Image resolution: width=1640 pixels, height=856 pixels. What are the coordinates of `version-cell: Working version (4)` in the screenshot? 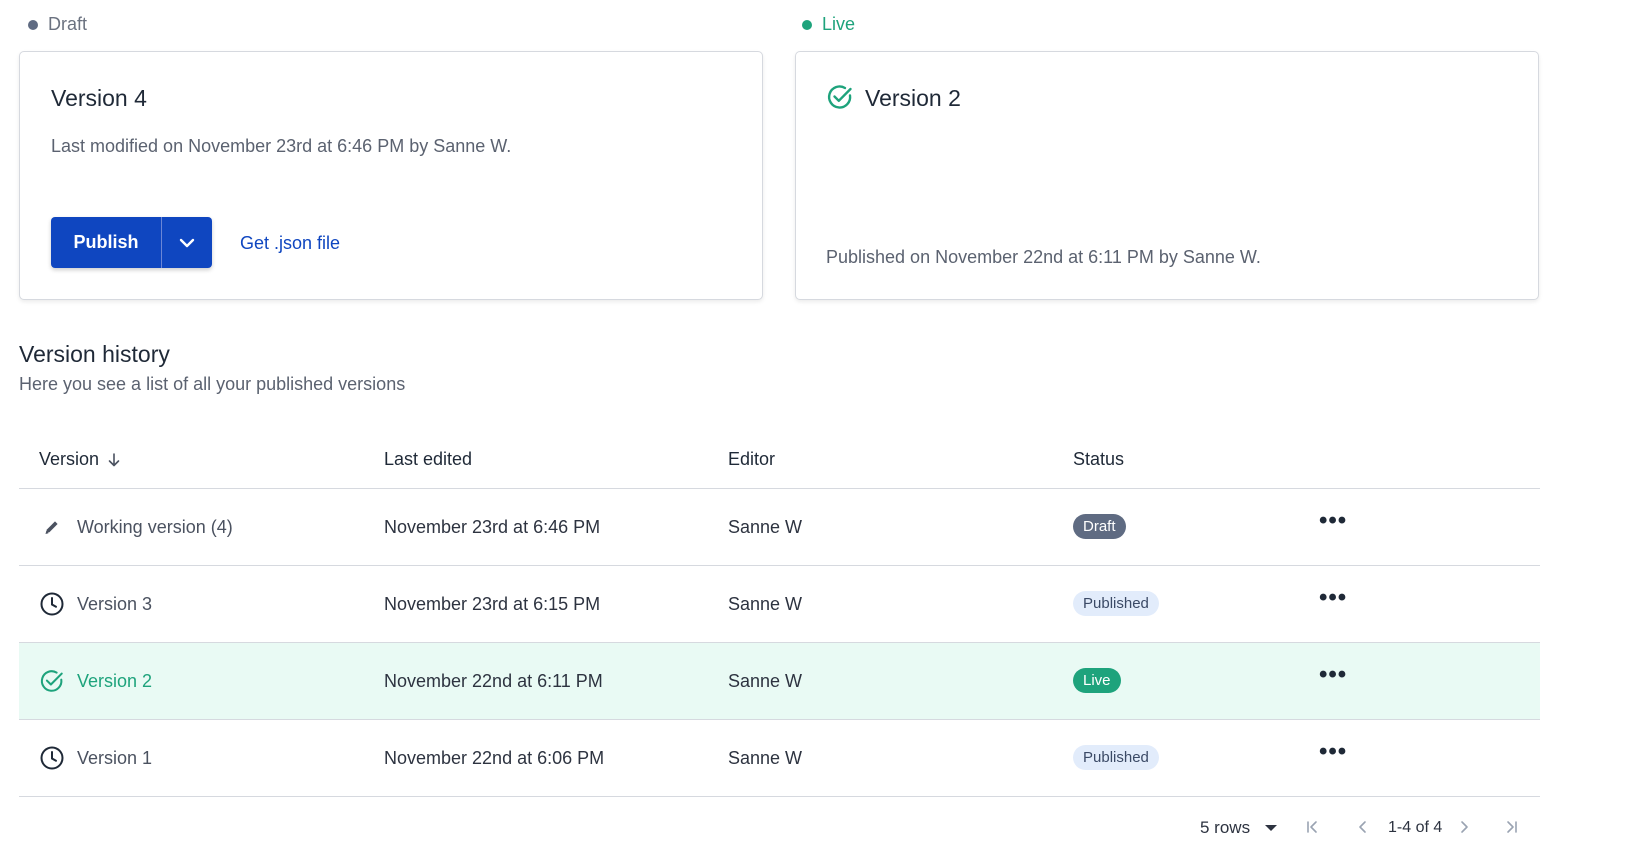 It's located at (136, 527).